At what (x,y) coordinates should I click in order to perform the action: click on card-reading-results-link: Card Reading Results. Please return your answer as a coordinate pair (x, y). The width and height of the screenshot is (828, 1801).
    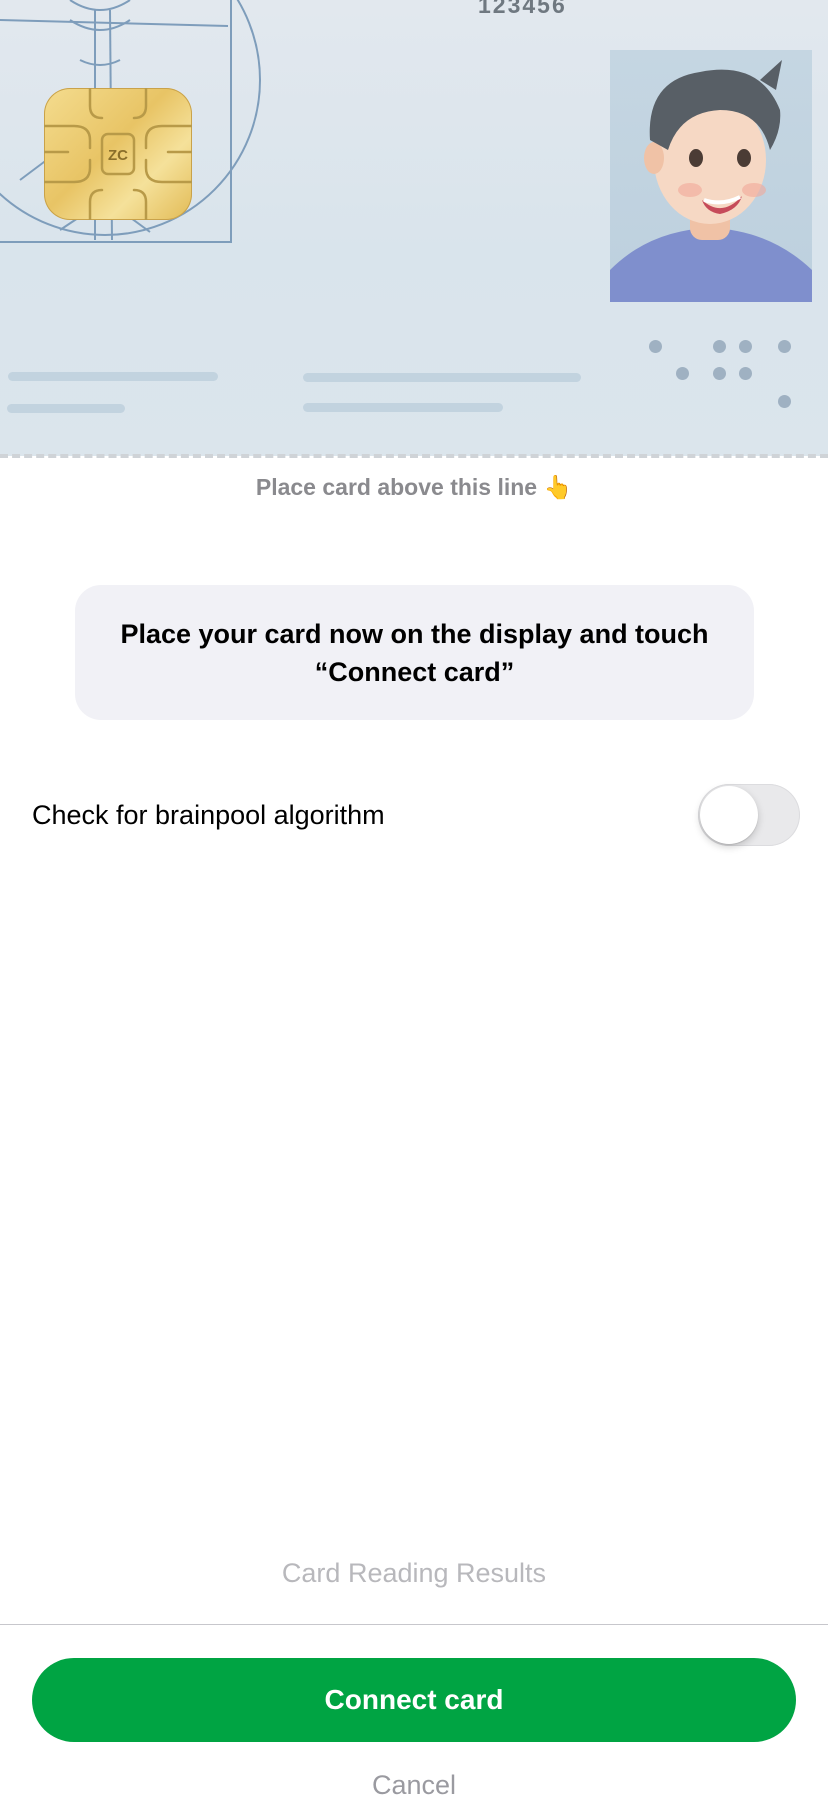
    Looking at the image, I should click on (414, 1573).